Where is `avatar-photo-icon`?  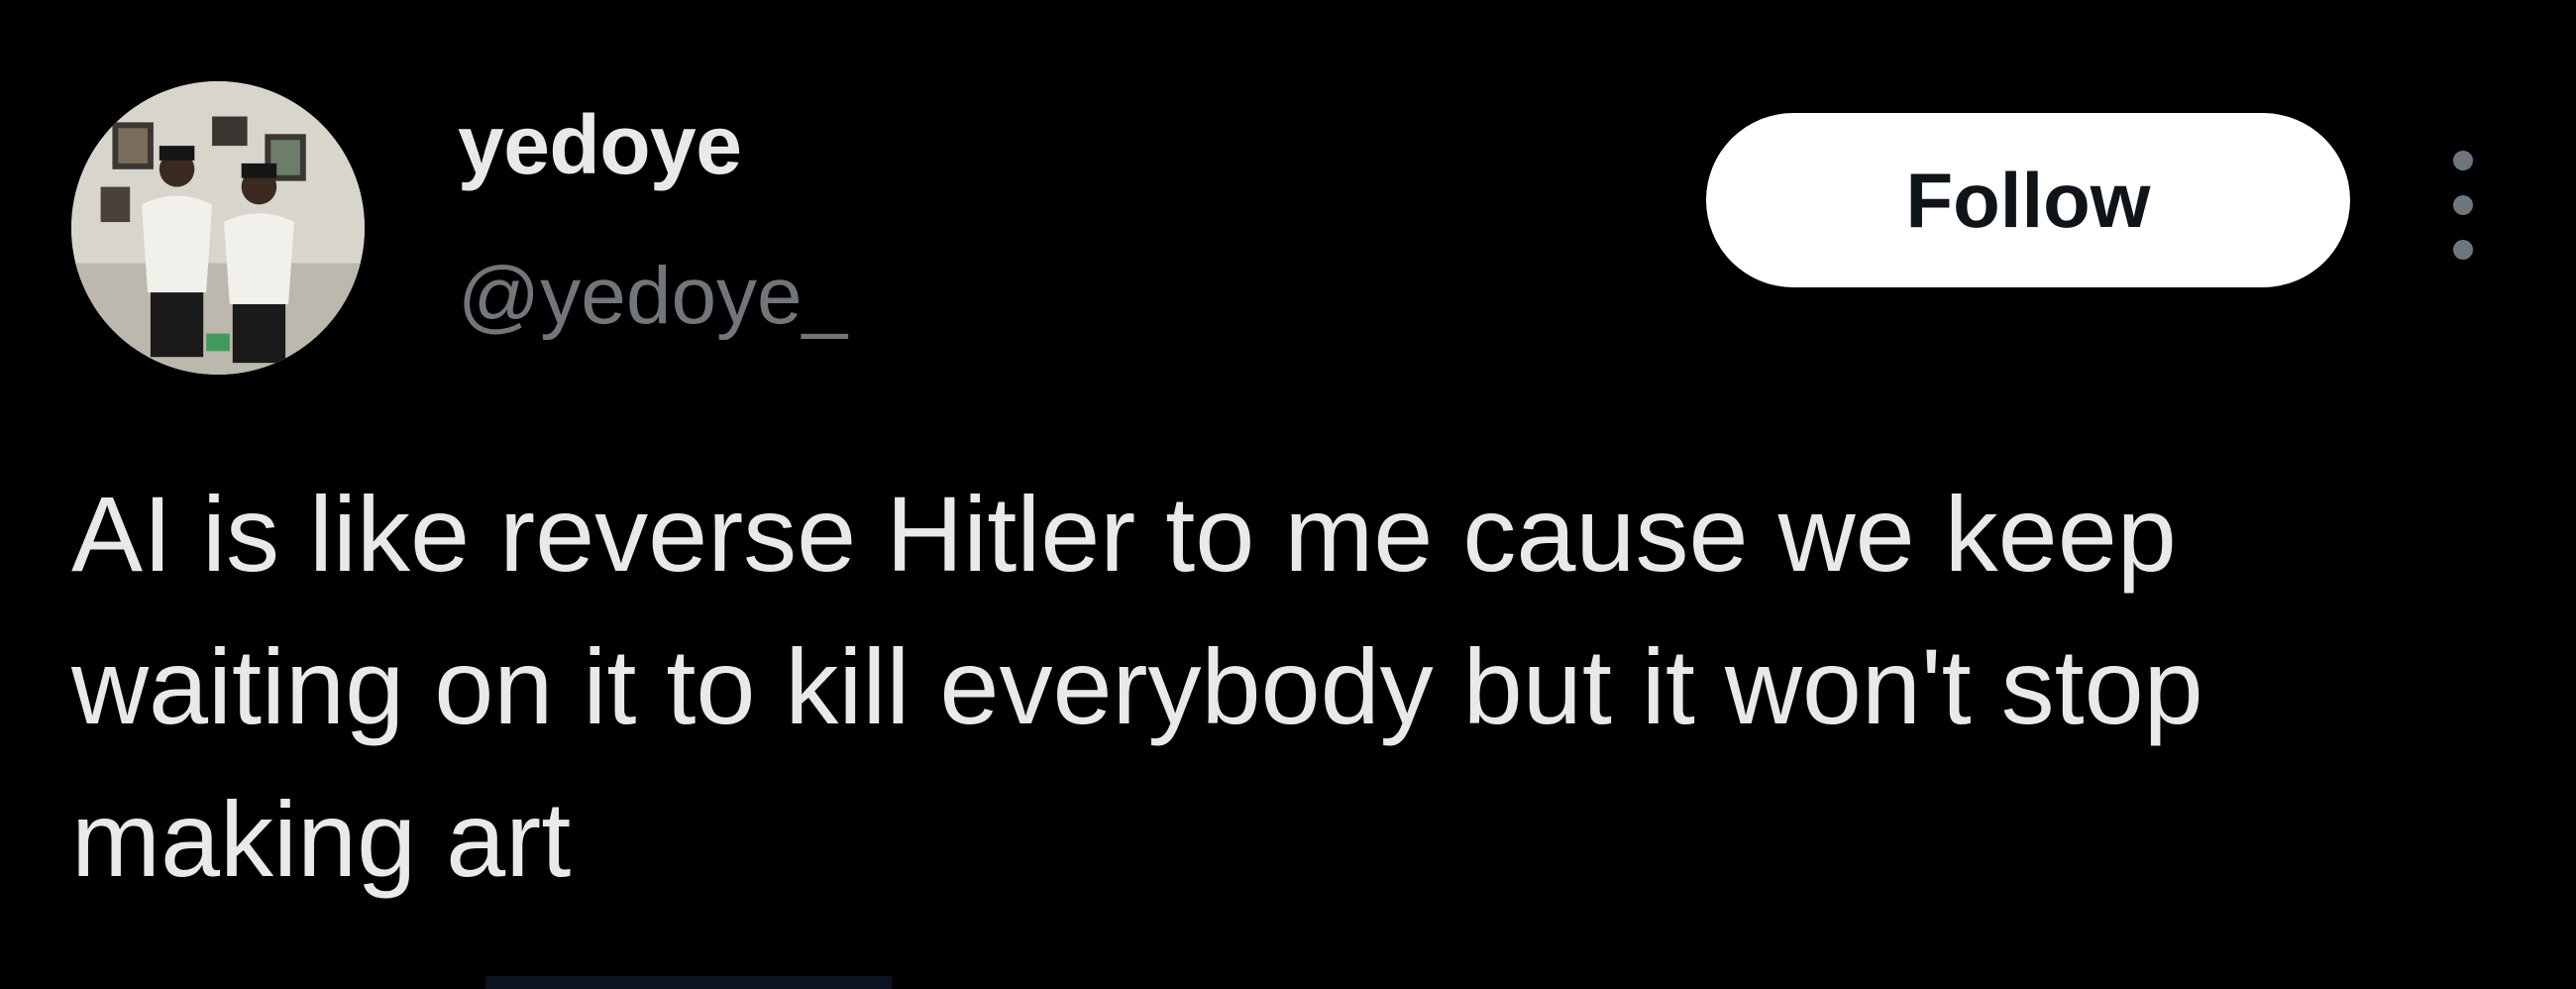
avatar-photo-icon is located at coordinates (218, 228).